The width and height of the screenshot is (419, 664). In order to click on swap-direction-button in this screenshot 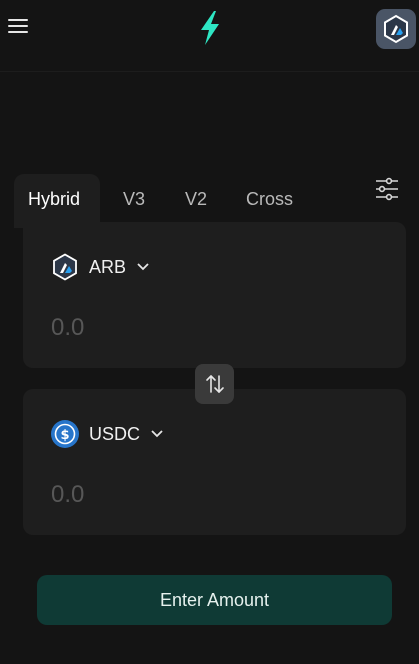, I will do `click(214, 384)`.